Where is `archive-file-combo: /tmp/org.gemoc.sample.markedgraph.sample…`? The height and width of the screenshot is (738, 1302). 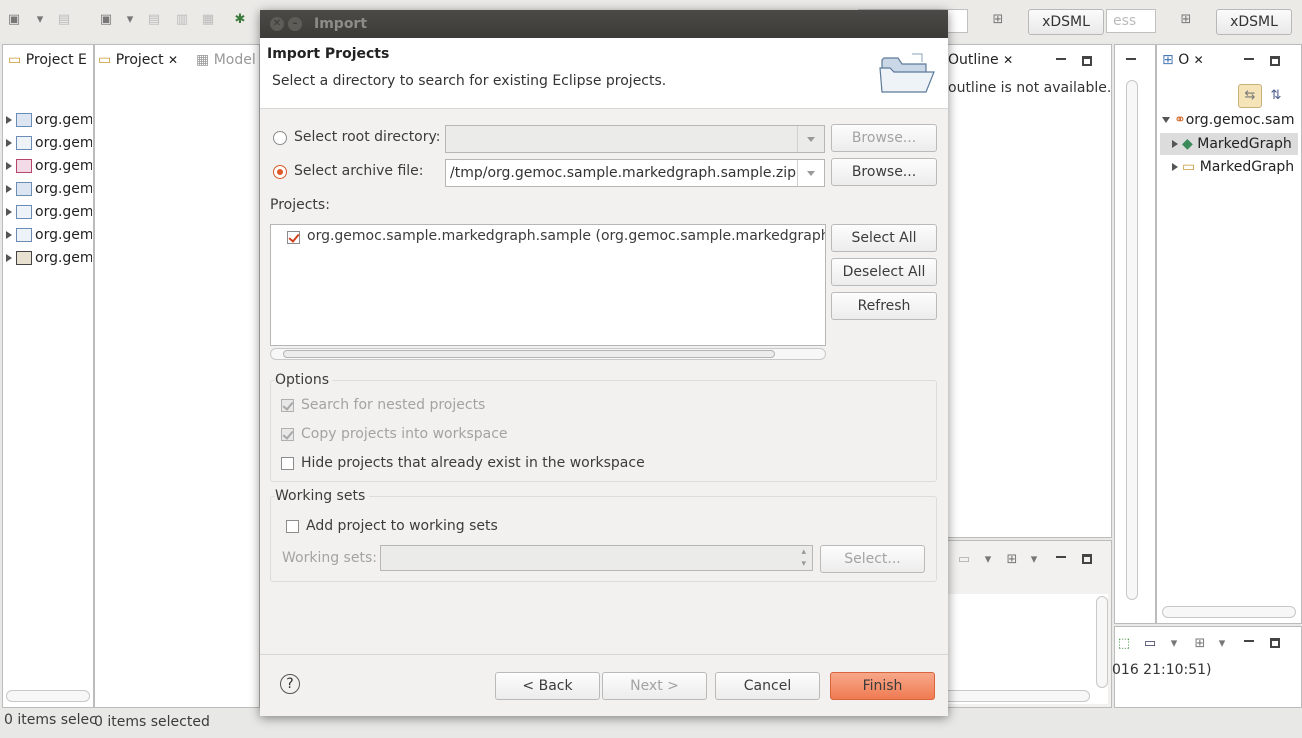
archive-file-combo: /tmp/org.gemoc.sample.markedgraph.sample… is located at coordinates (635, 173).